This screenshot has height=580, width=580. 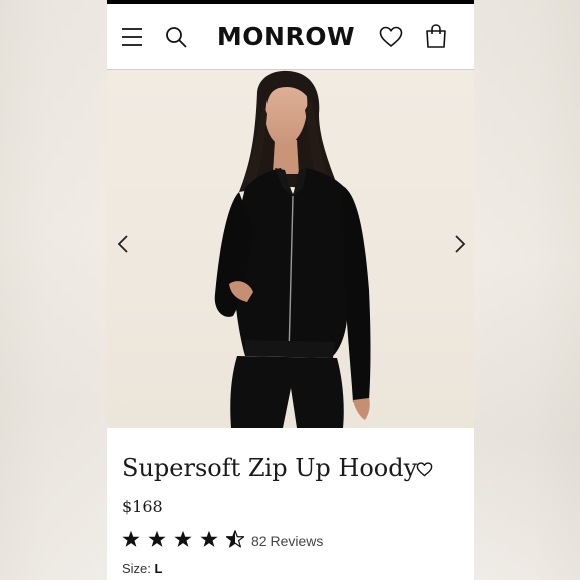 I want to click on chevron-right-icon, so click(x=460, y=244).